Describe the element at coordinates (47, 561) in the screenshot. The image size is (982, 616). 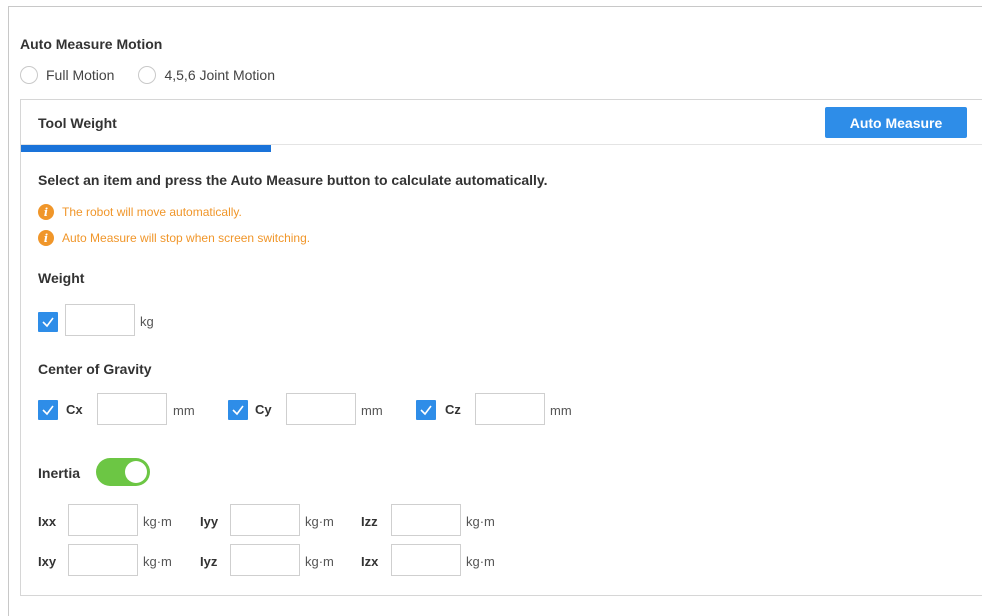
I see `ixy-label: Ixy` at that location.